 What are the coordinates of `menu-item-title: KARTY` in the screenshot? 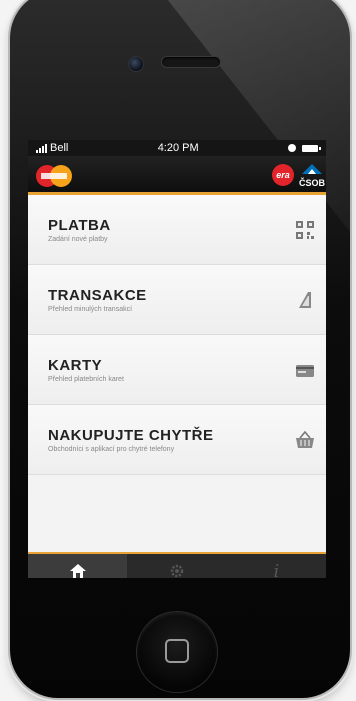 It's located at (75, 365).